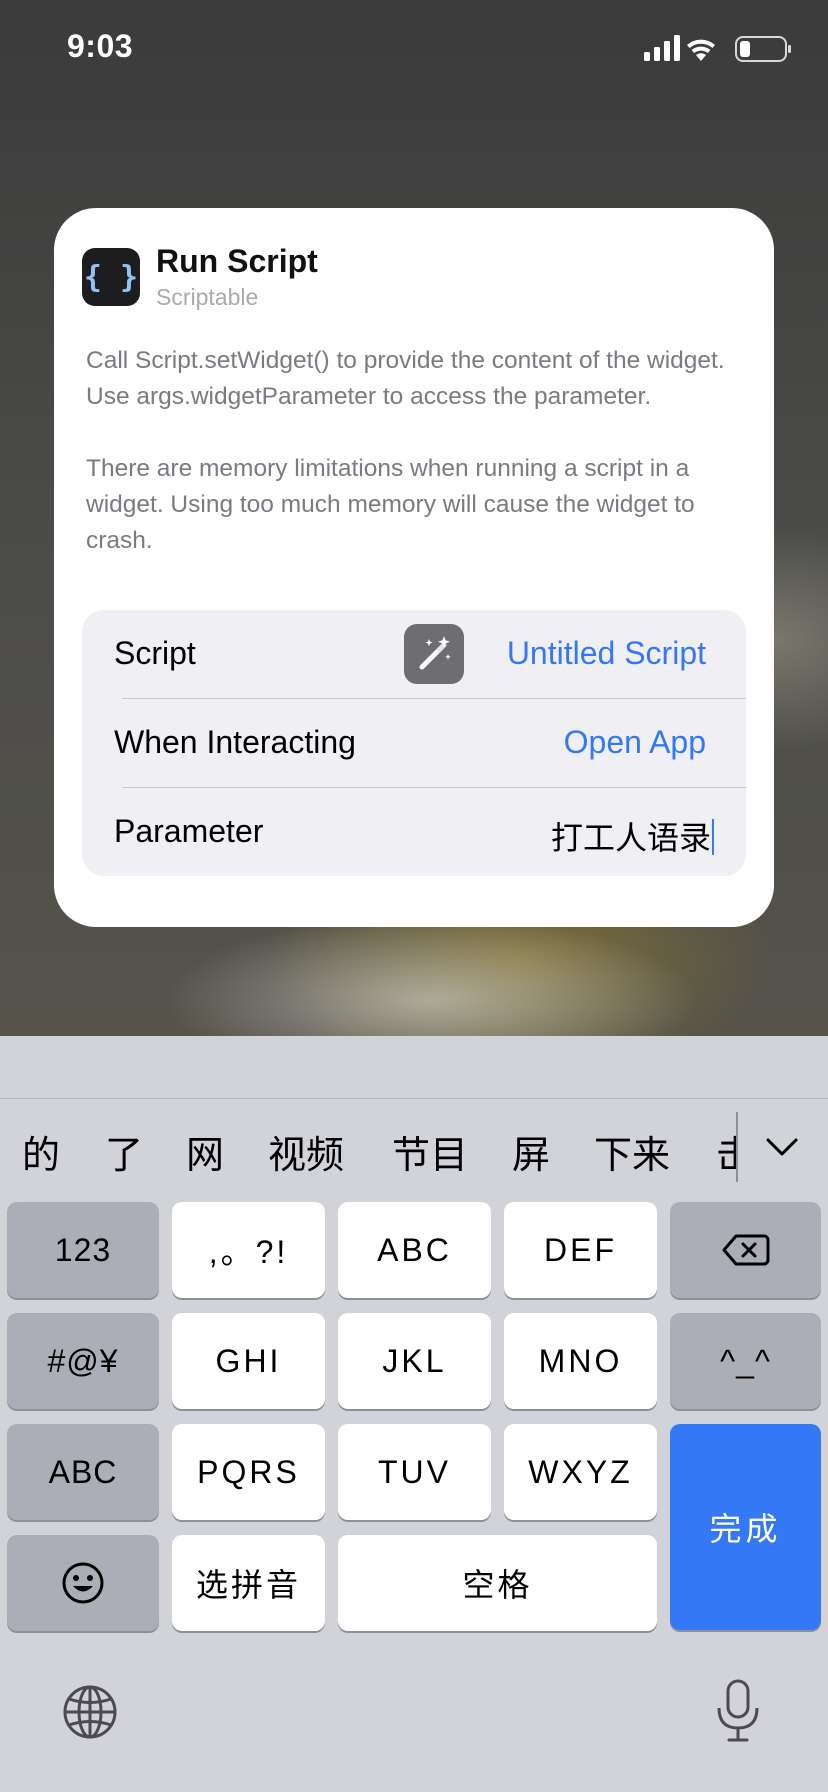 The width and height of the screenshot is (828, 1792). What do you see at coordinates (763, 49) in the screenshot?
I see `battery-icon` at bounding box center [763, 49].